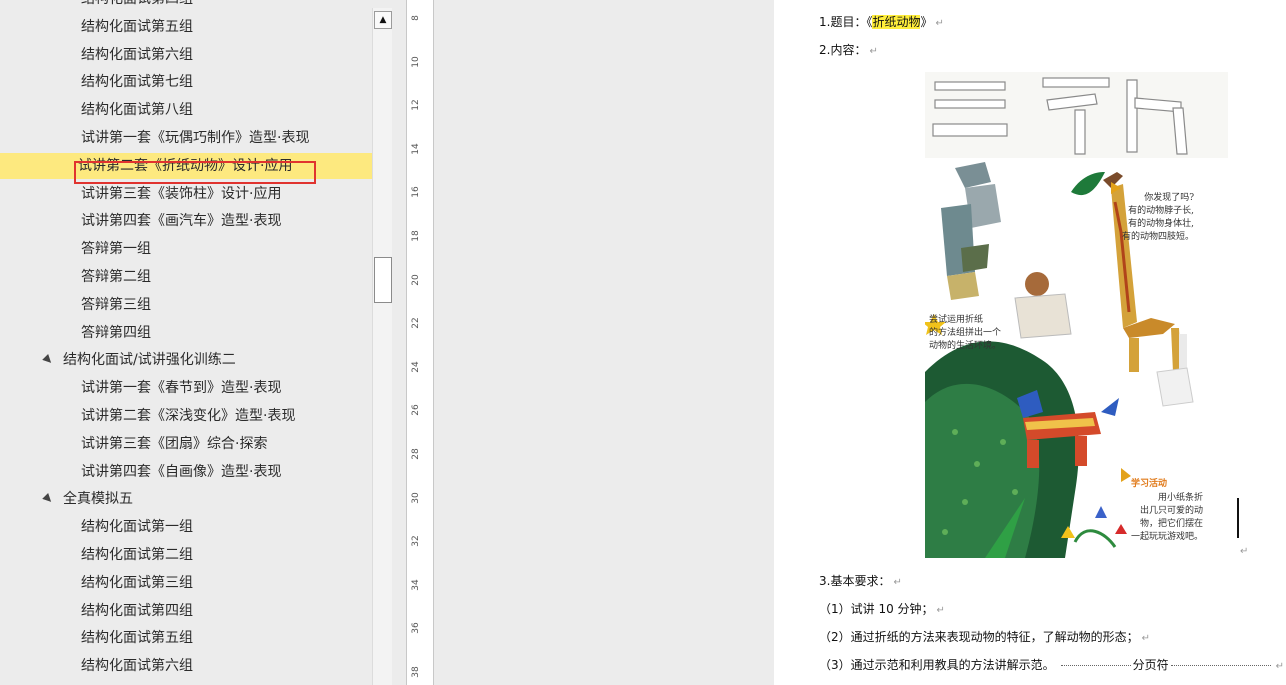  I want to click on nav-item-label: 试讲第二套《折纸动物》设计·应用, so click(185, 165).